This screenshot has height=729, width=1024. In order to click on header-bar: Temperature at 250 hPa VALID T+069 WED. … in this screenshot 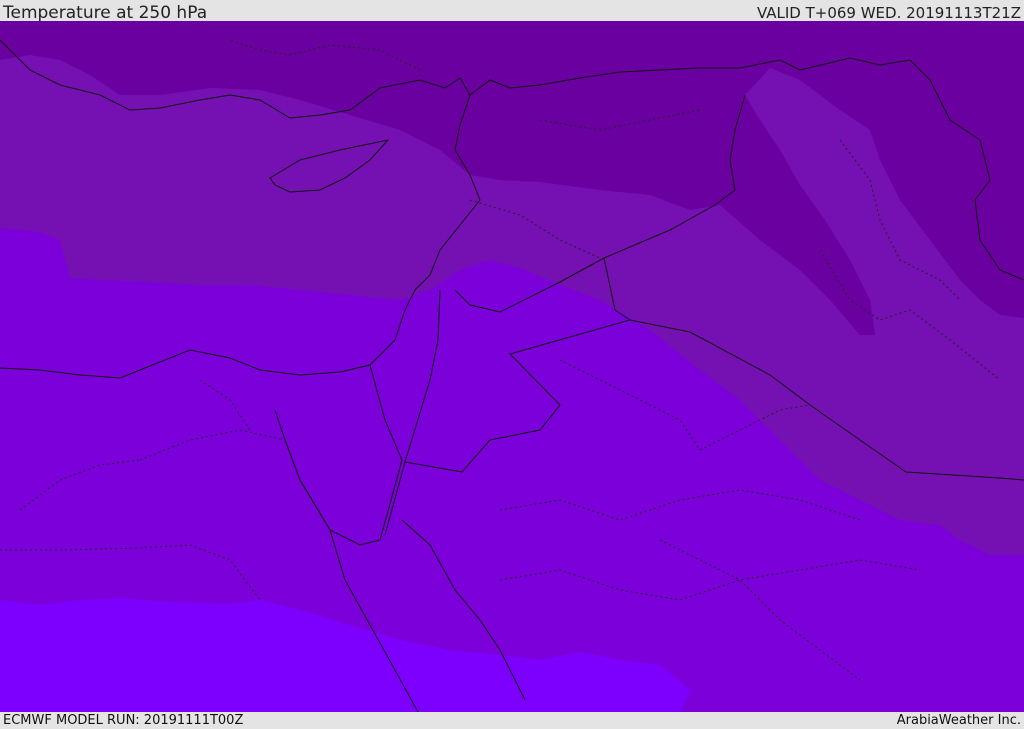, I will do `click(512, 11)`.